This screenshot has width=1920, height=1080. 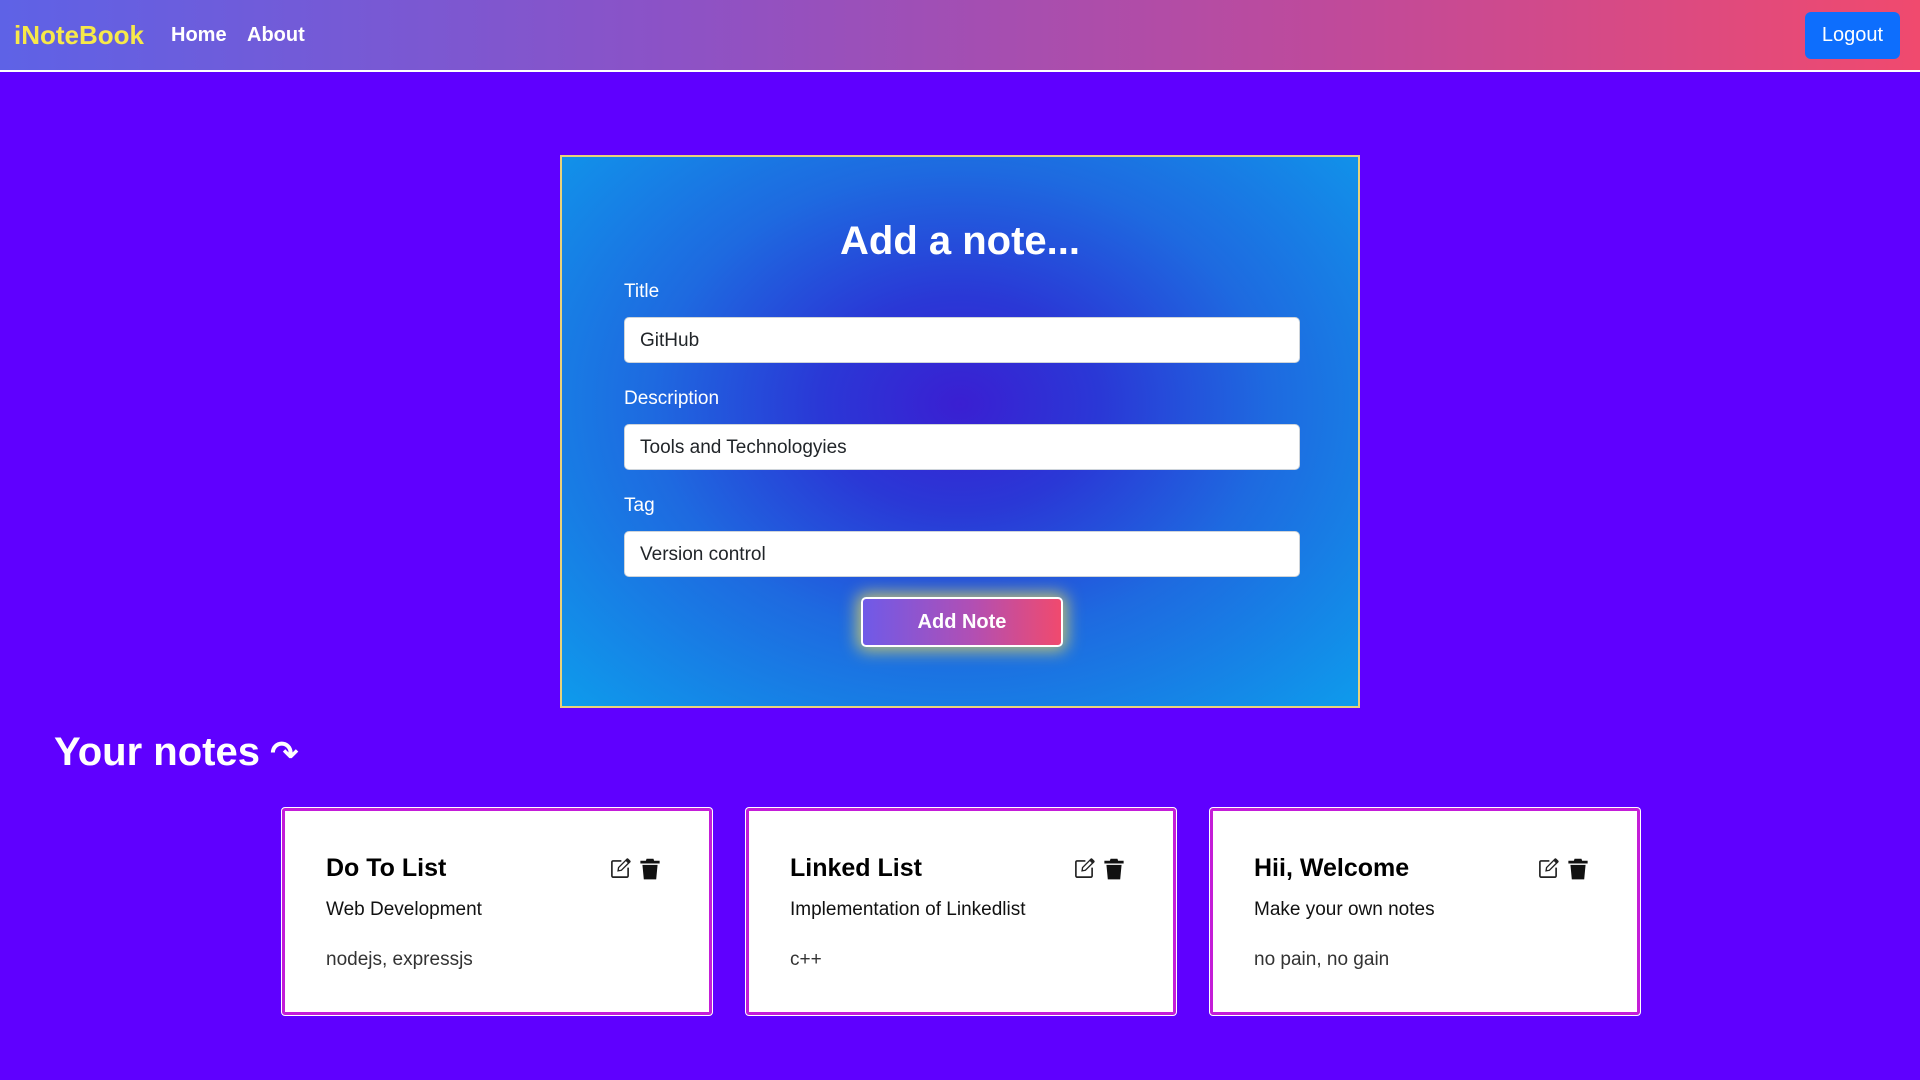 What do you see at coordinates (404, 909) in the screenshot?
I see `note-description: Web Development` at bounding box center [404, 909].